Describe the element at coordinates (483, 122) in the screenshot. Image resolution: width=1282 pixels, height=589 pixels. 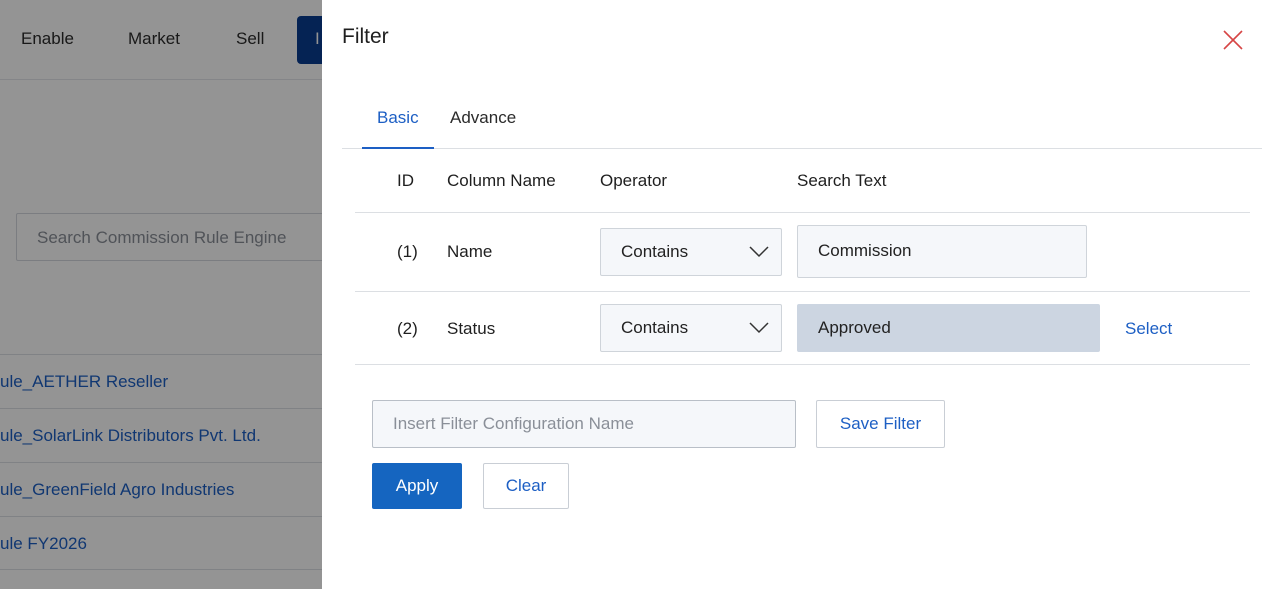
I see `tab-advance: Advance` at that location.